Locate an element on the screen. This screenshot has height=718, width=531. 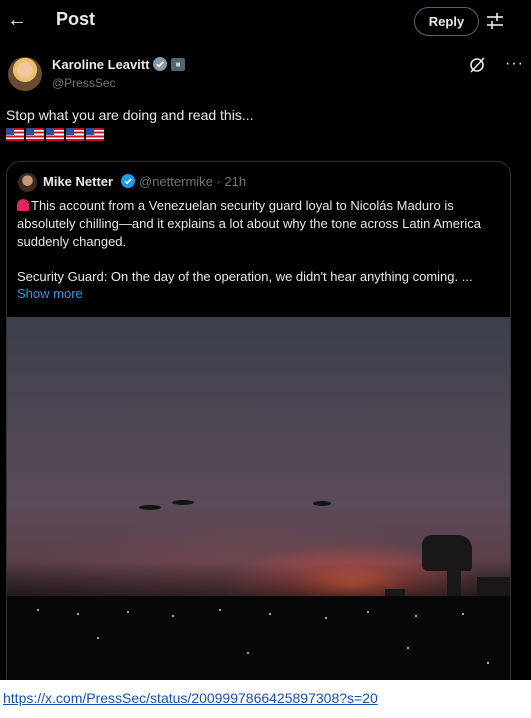
more-icon: ··· is located at coordinates (514, 64).